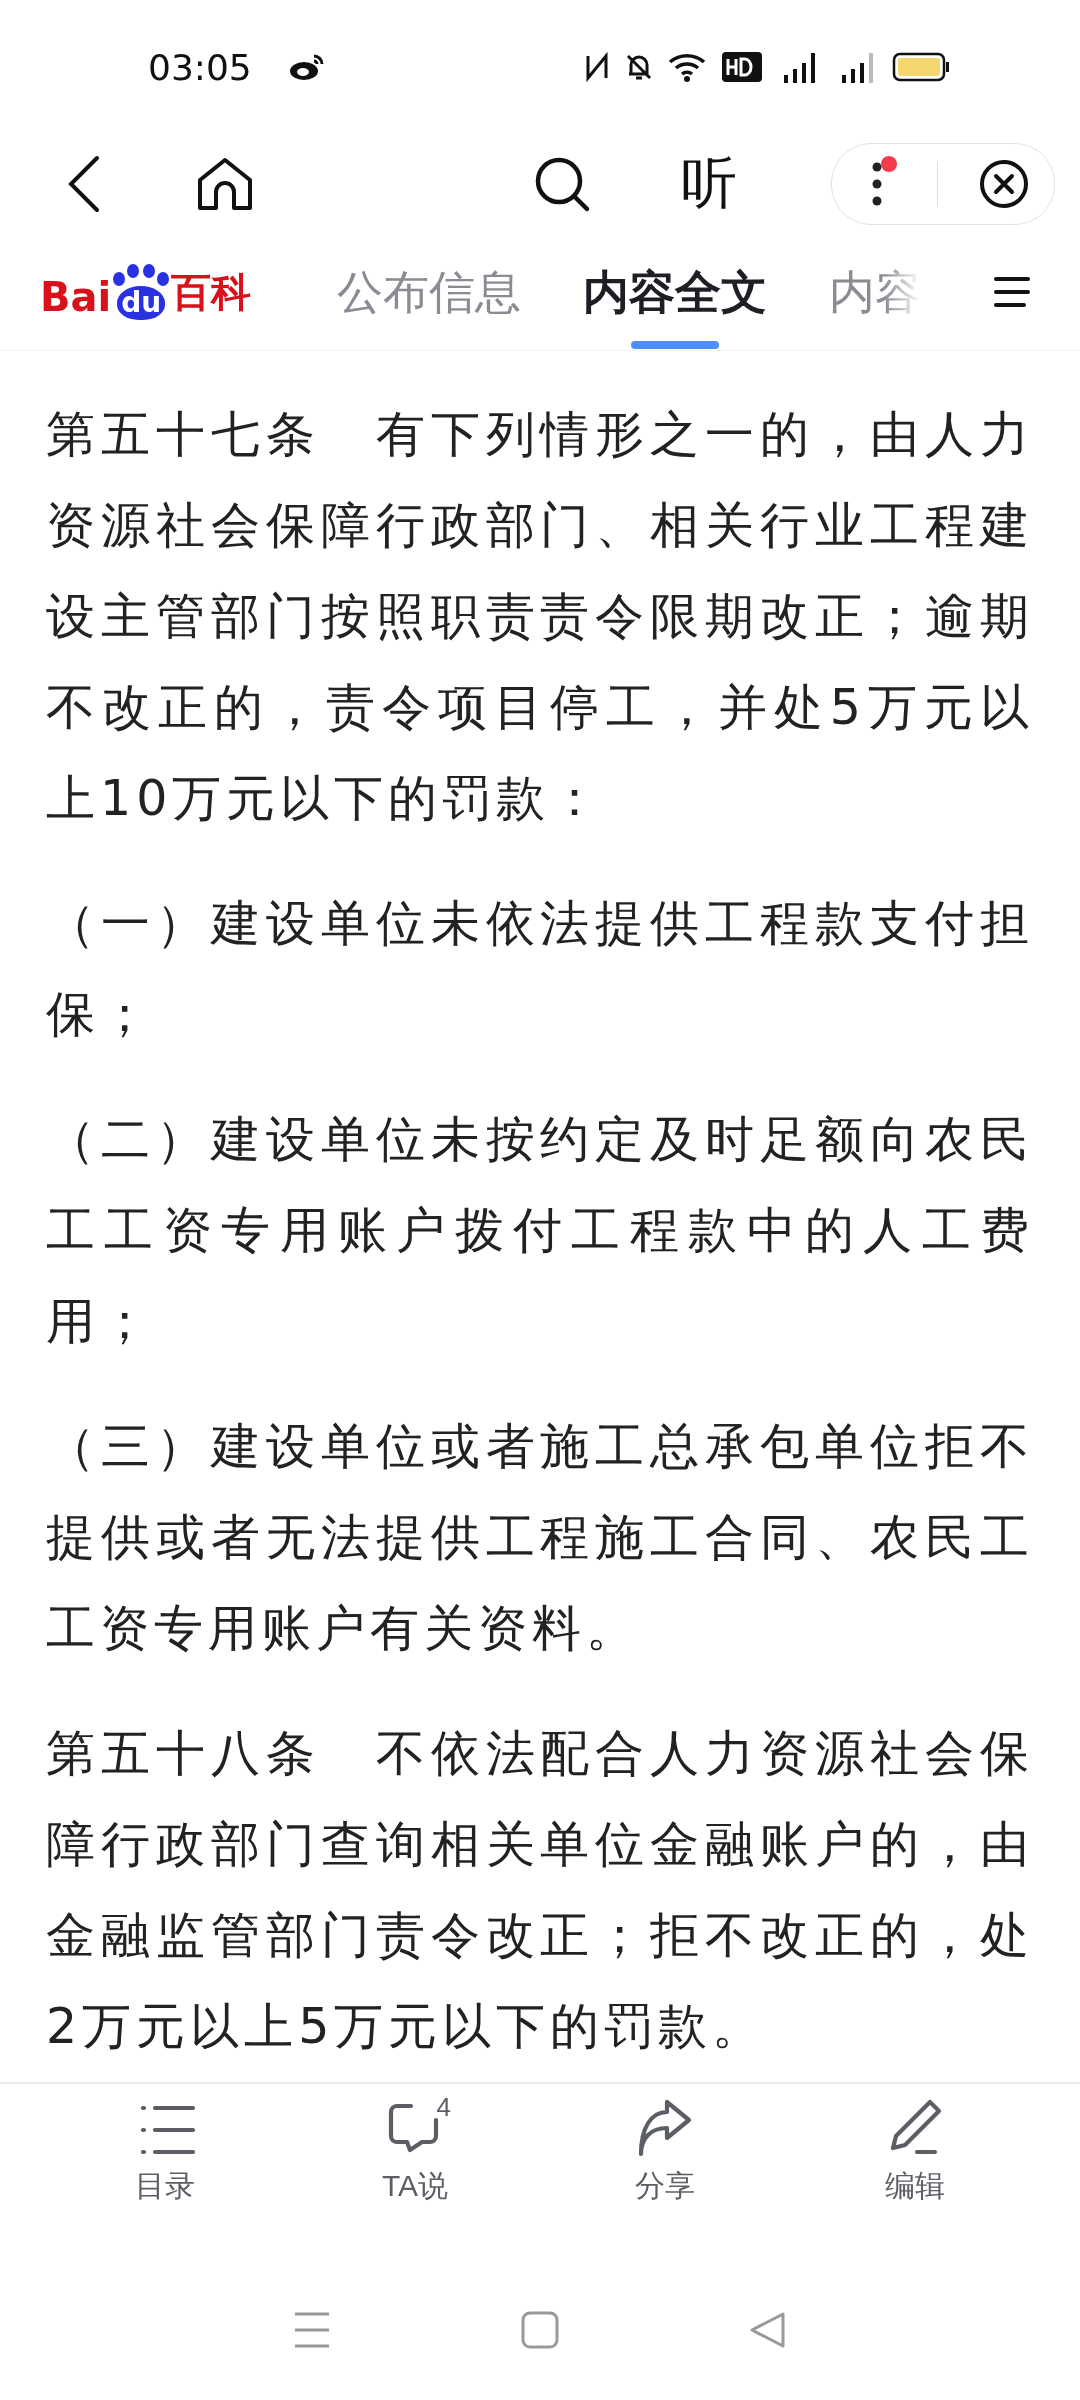  What do you see at coordinates (877, 184) in the screenshot?
I see `more-icon` at bounding box center [877, 184].